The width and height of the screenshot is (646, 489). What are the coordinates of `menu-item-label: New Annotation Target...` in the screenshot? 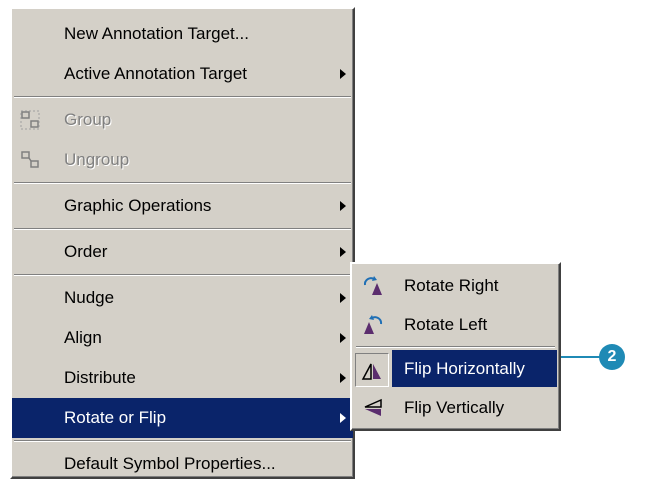 It's located at (156, 33).